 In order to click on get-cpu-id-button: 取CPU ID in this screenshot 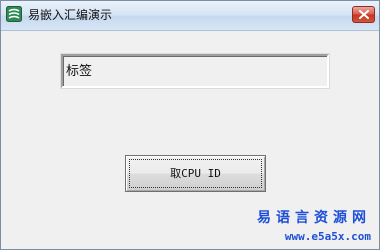, I will do `click(195, 173)`.